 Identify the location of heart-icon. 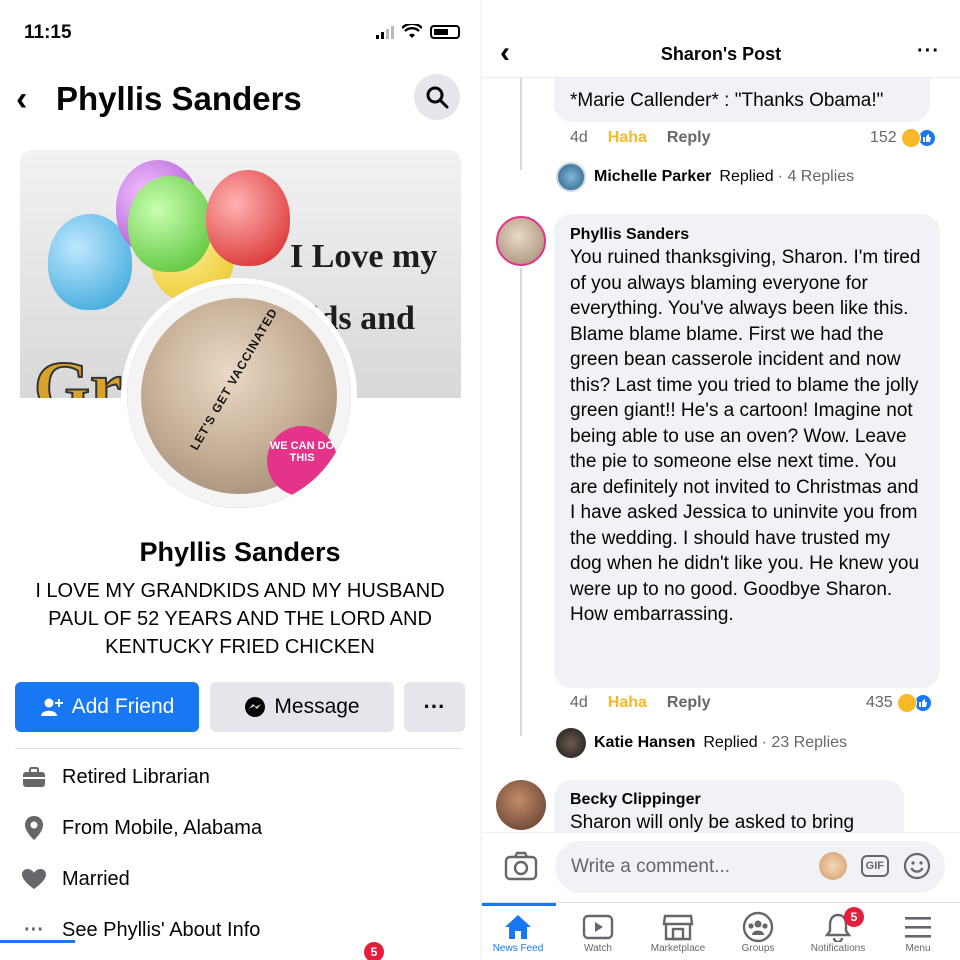
(34, 879).